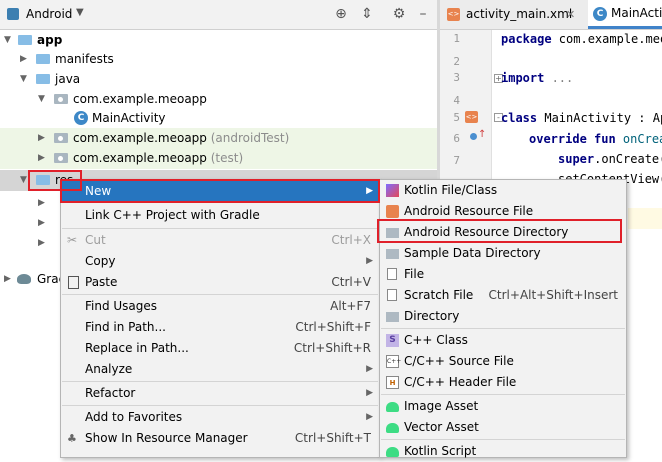  What do you see at coordinates (499, 231) in the screenshot?
I see `annotation-box-resource-directory` at bounding box center [499, 231].